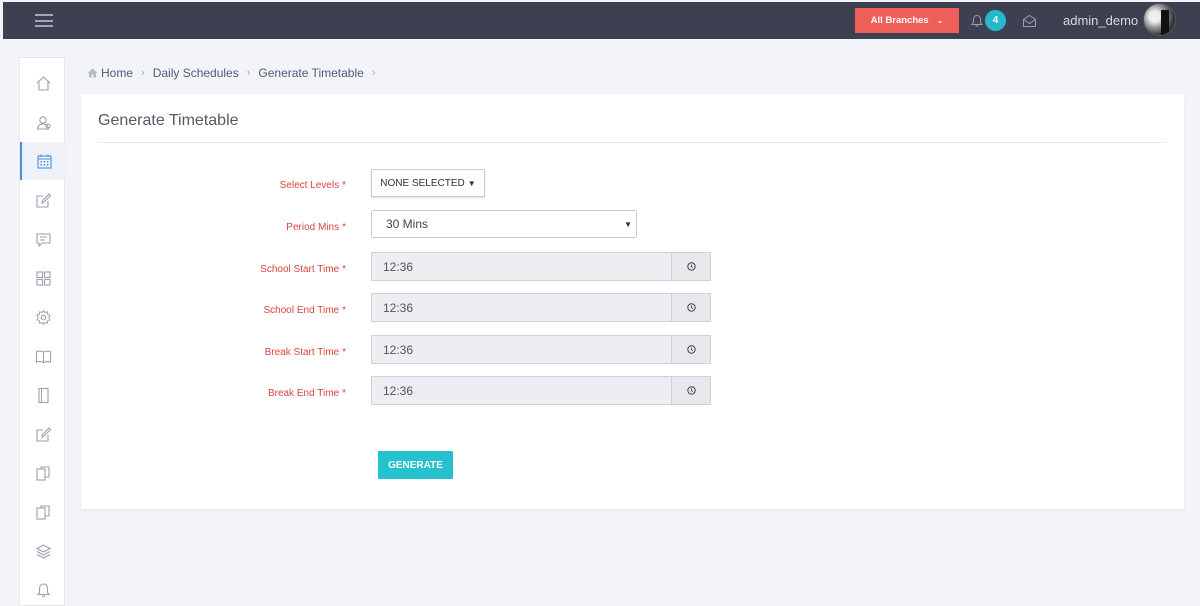 This screenshot has width=1200, height=606. I want to click on levels-multiselect-value: NONE SELECTED, so click(422, 183).